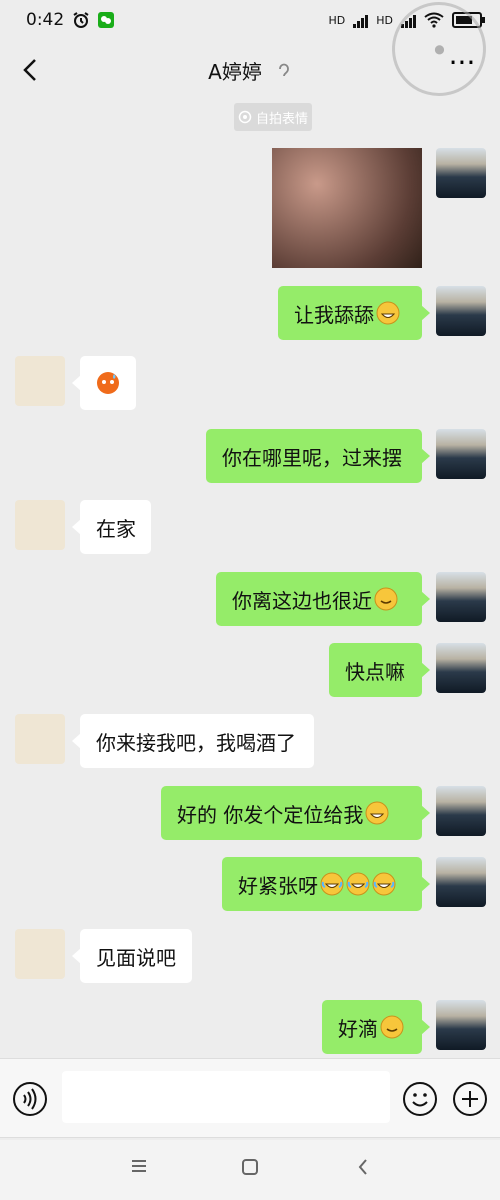 The image size is (500, 1200). What do you see at coordinates (384, 20) in the screenshot?
I see `hd-label-2: HD` at bounding box center [384, 20].